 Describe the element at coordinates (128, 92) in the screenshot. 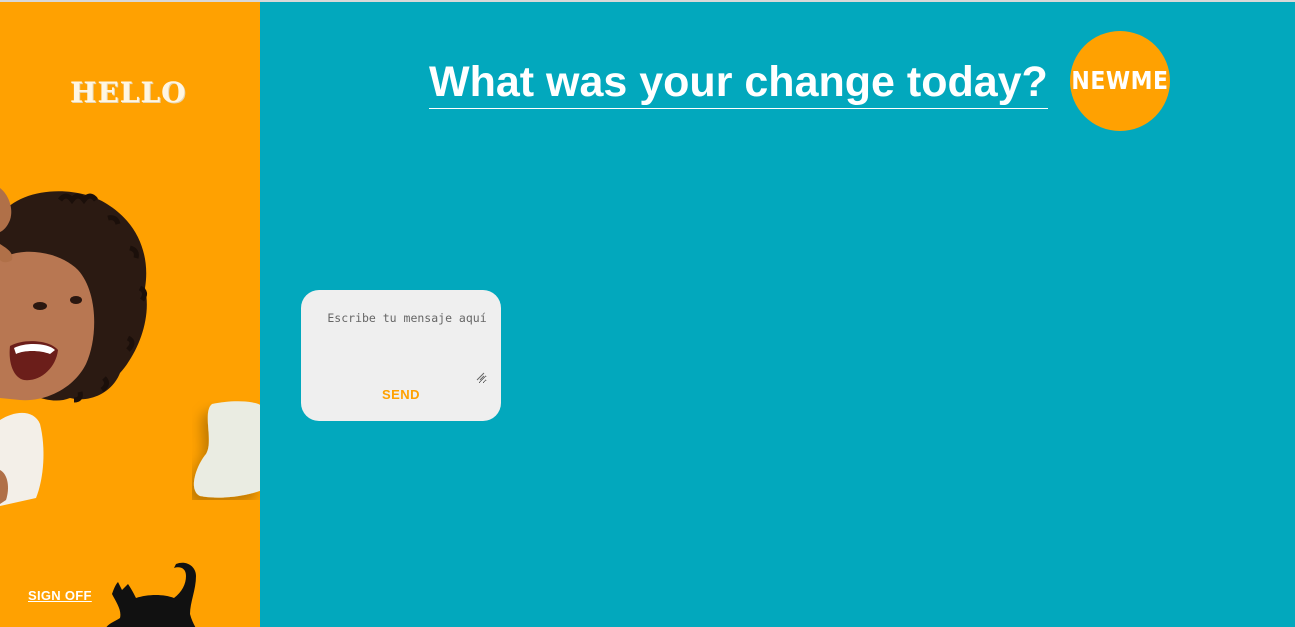

I see `hello-heading: HELLO` at that location.